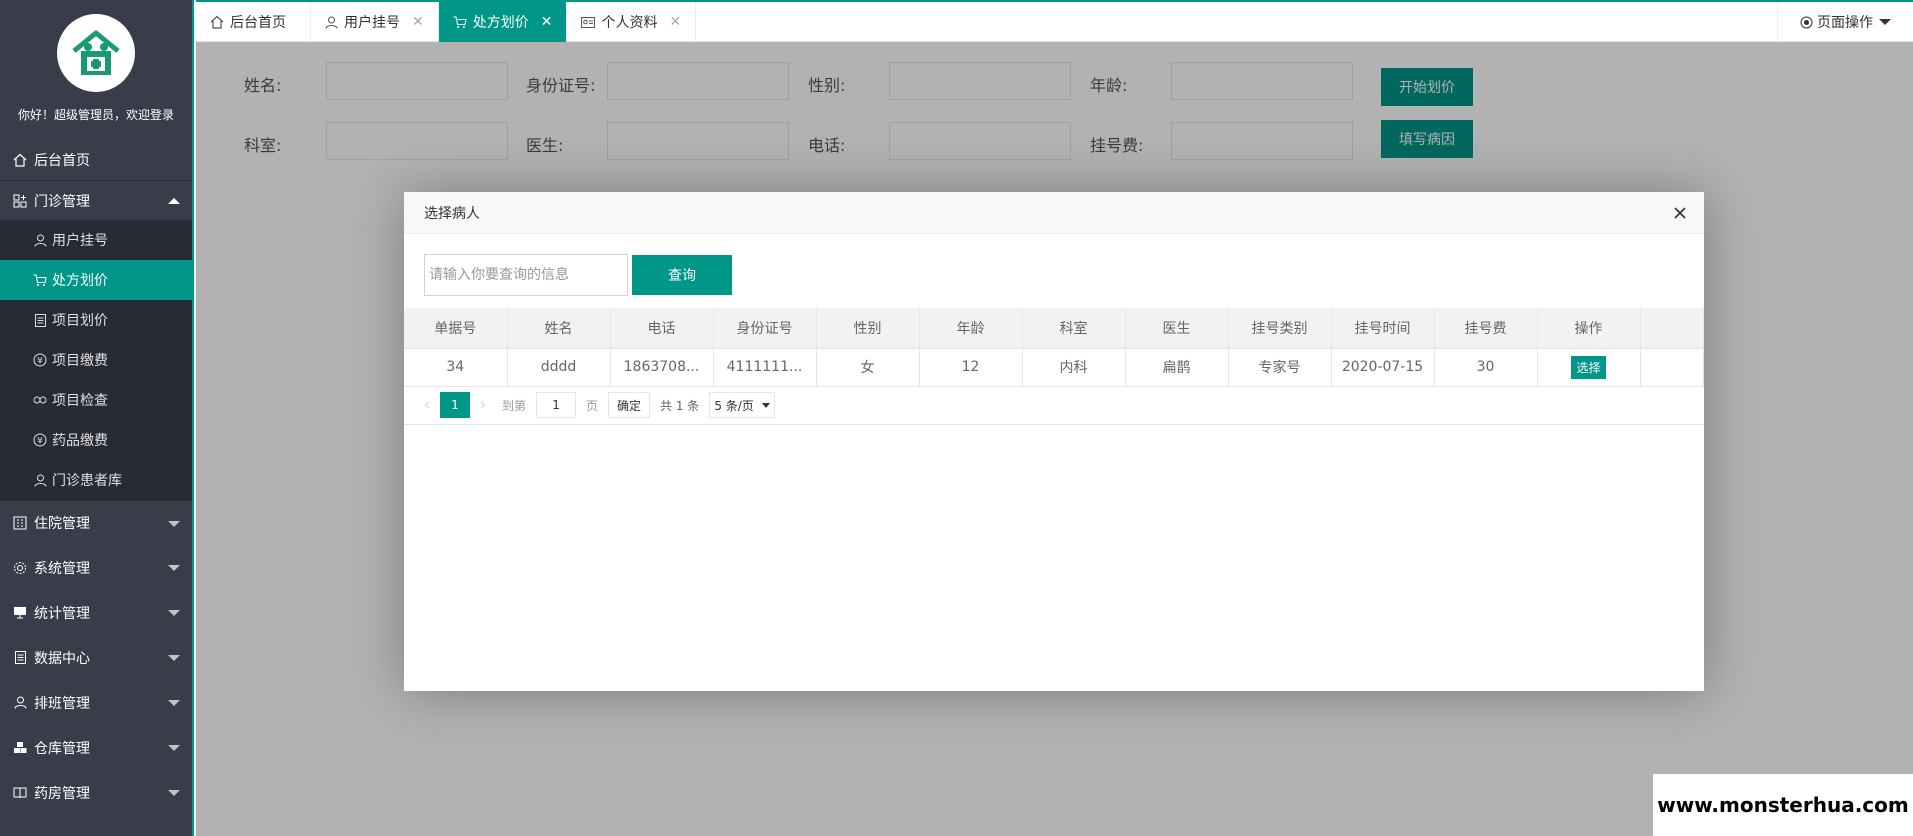 This screenshot has height=836, width=1913. I want to click on goto-label: 到第, so click(514, 405).